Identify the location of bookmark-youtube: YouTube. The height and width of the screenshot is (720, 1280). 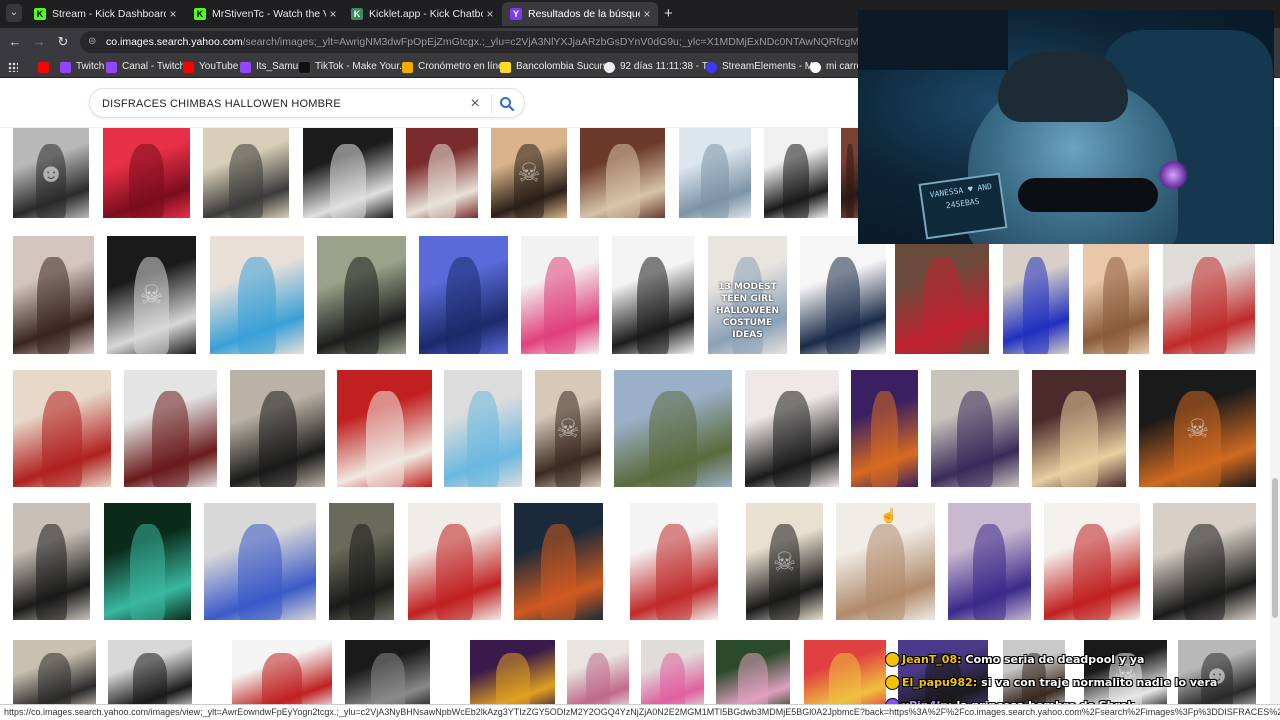
(210, 67).